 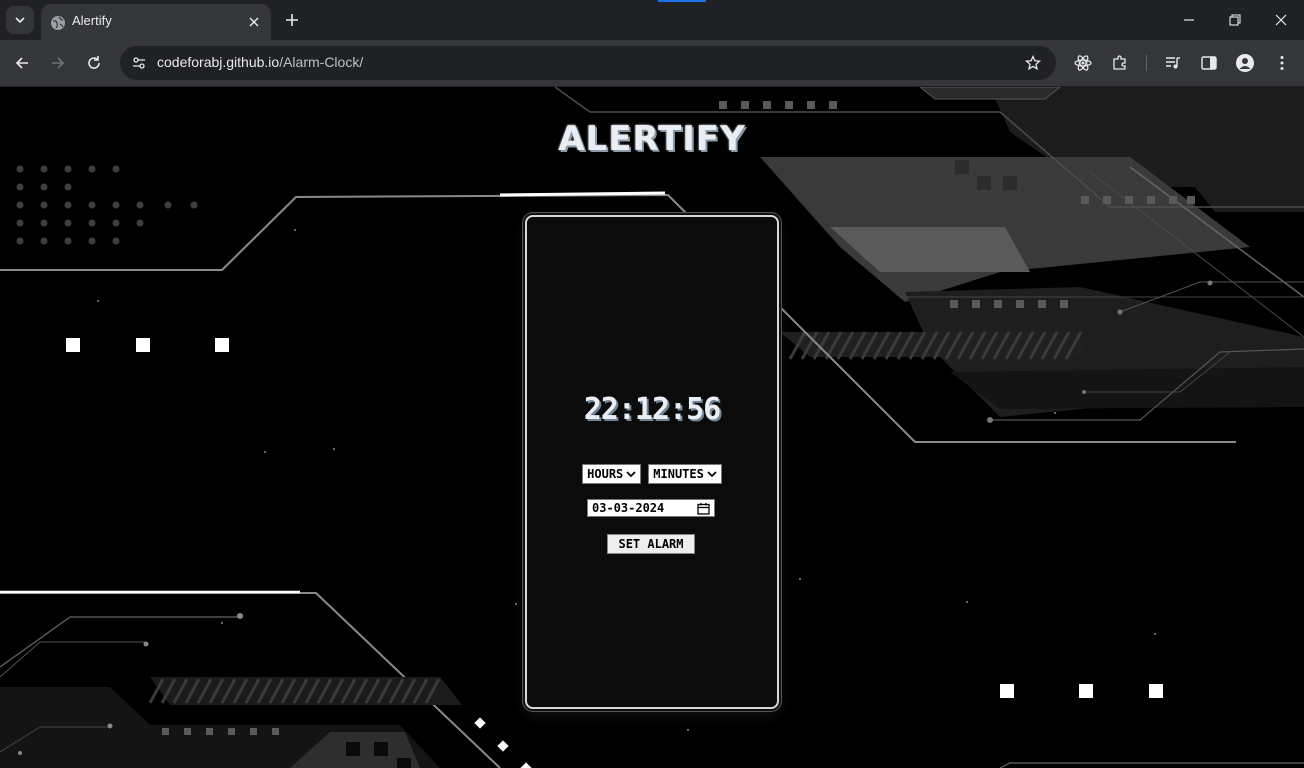 What do you see at coordinates (652, 20) in the screenshot?
I see `tab-strip: Alertify` at bounding box center [652, 20].